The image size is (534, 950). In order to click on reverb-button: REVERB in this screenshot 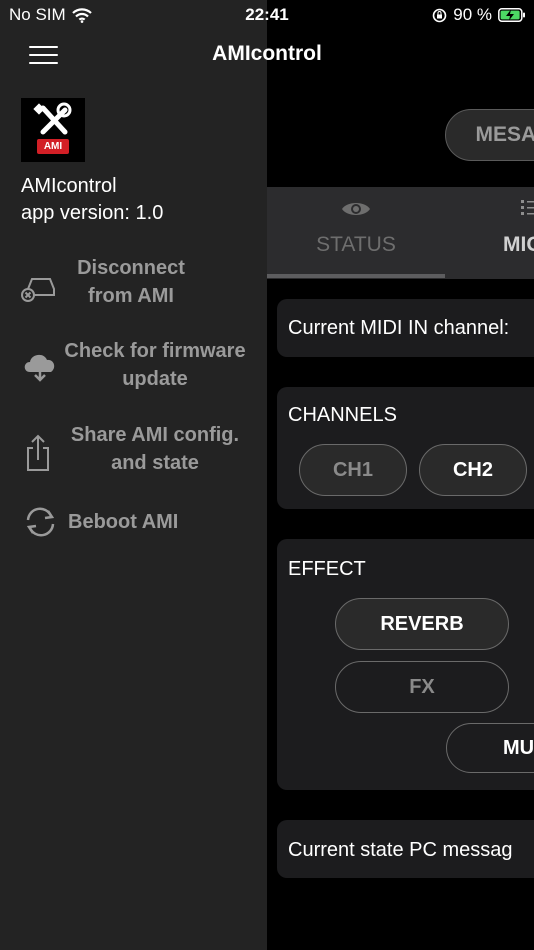, I will do `click(422, 624)`.